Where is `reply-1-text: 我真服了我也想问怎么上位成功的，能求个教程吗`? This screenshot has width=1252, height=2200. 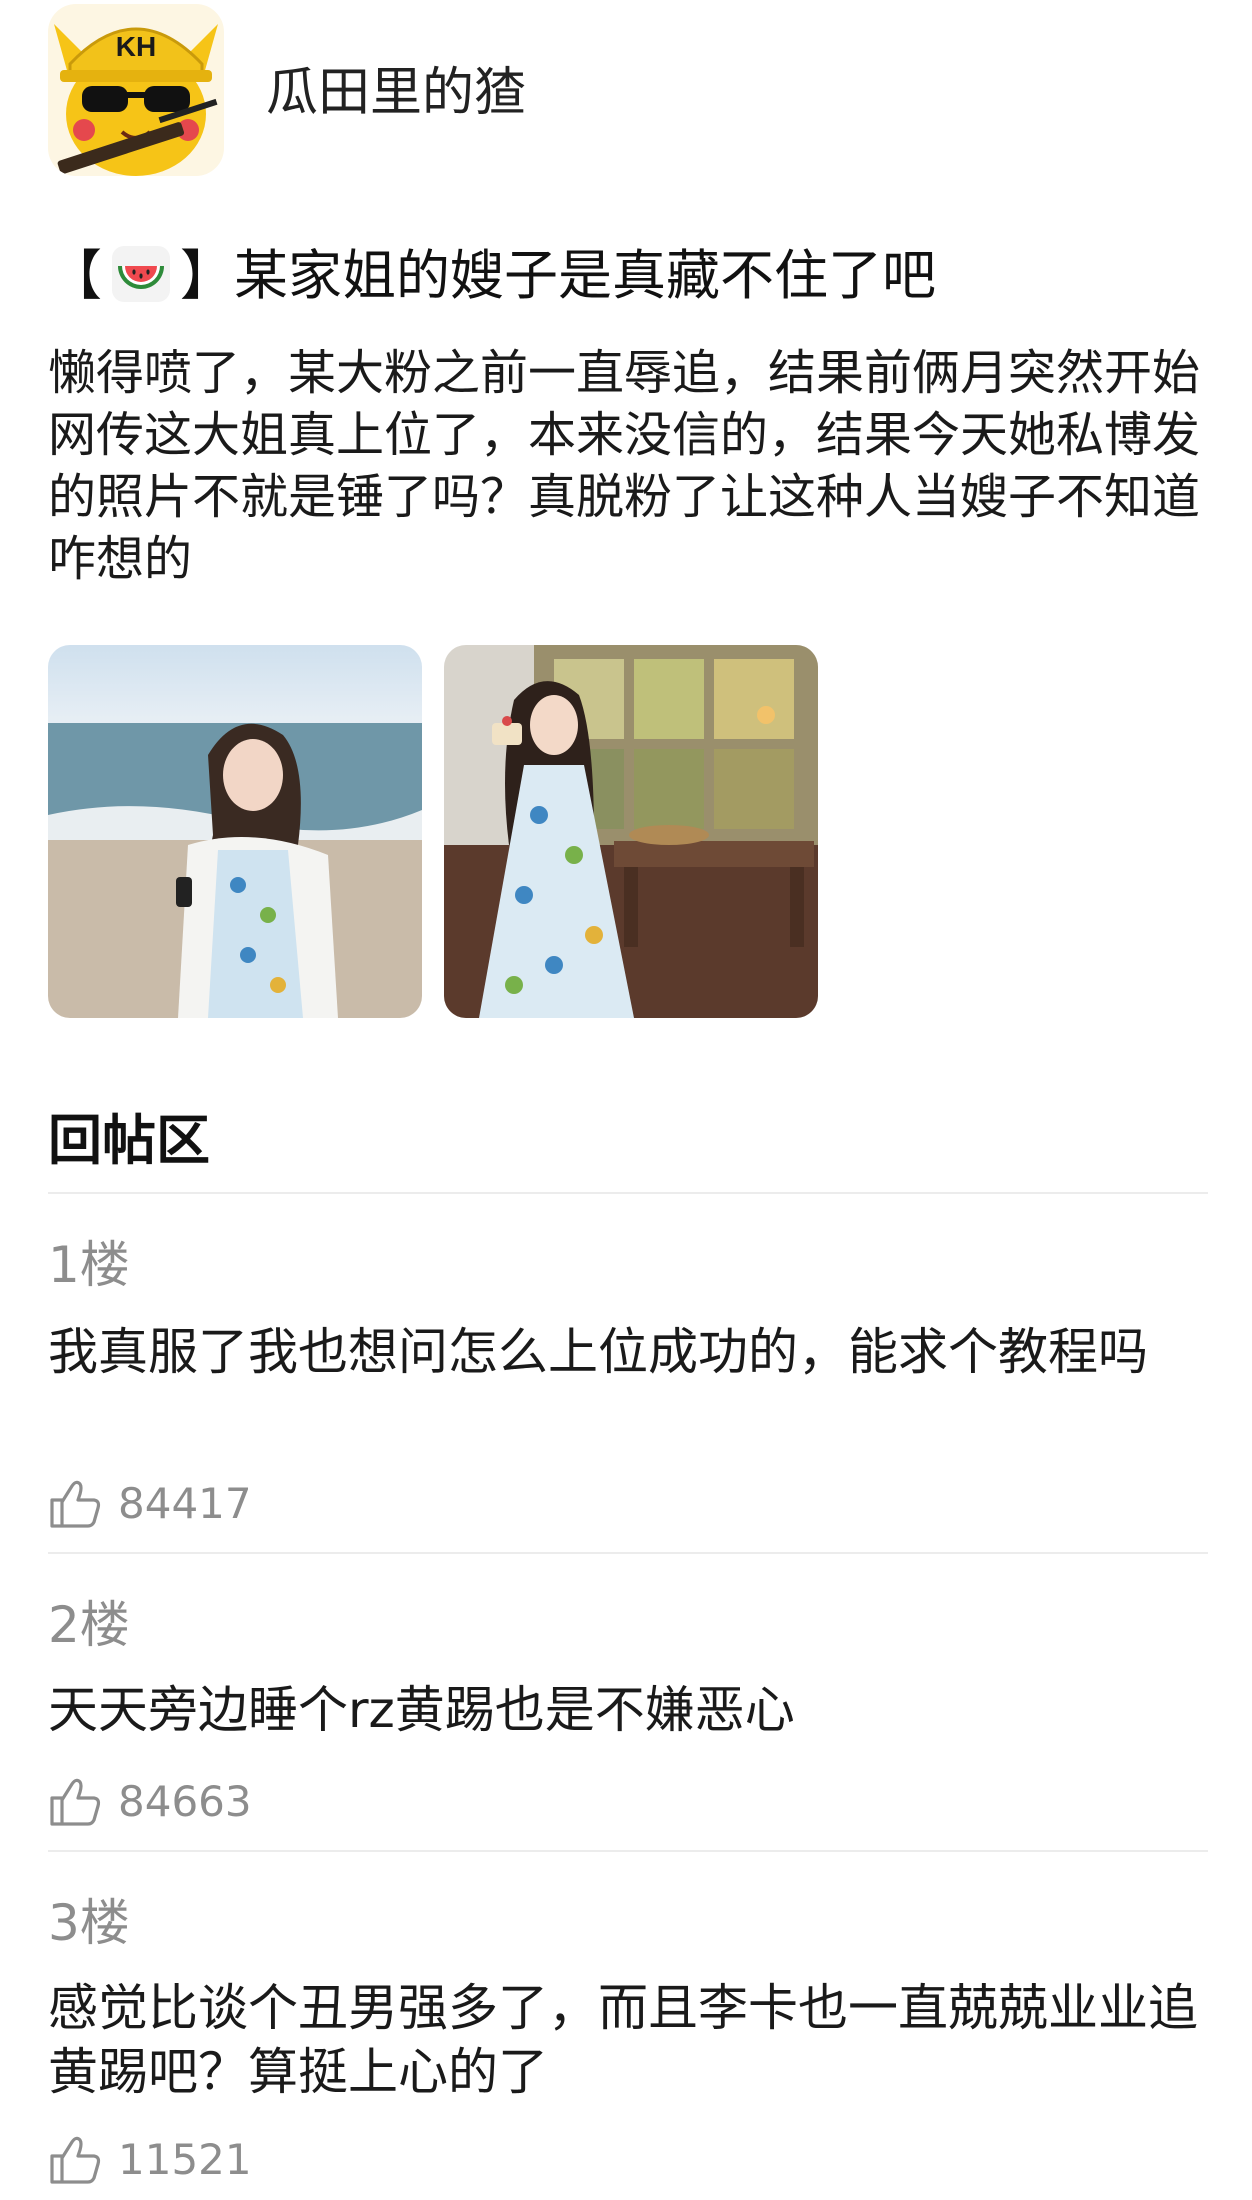
reply-1-text: 我真服了我也想问怎么上位成功的，能求个教程吗 is located at coordinates (598, 1352).